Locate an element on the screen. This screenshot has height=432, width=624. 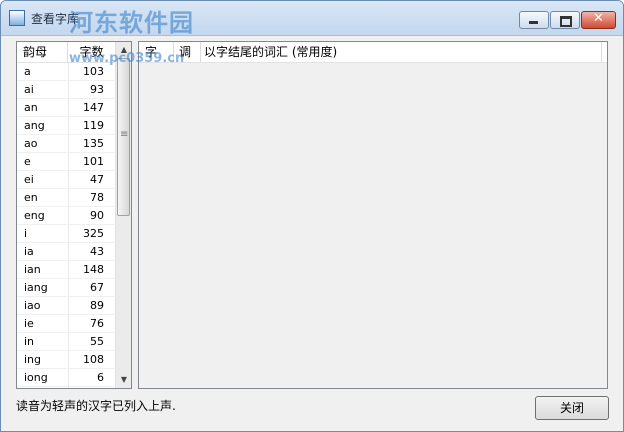
count-cell: 76 is located at coordinates (97, 323).